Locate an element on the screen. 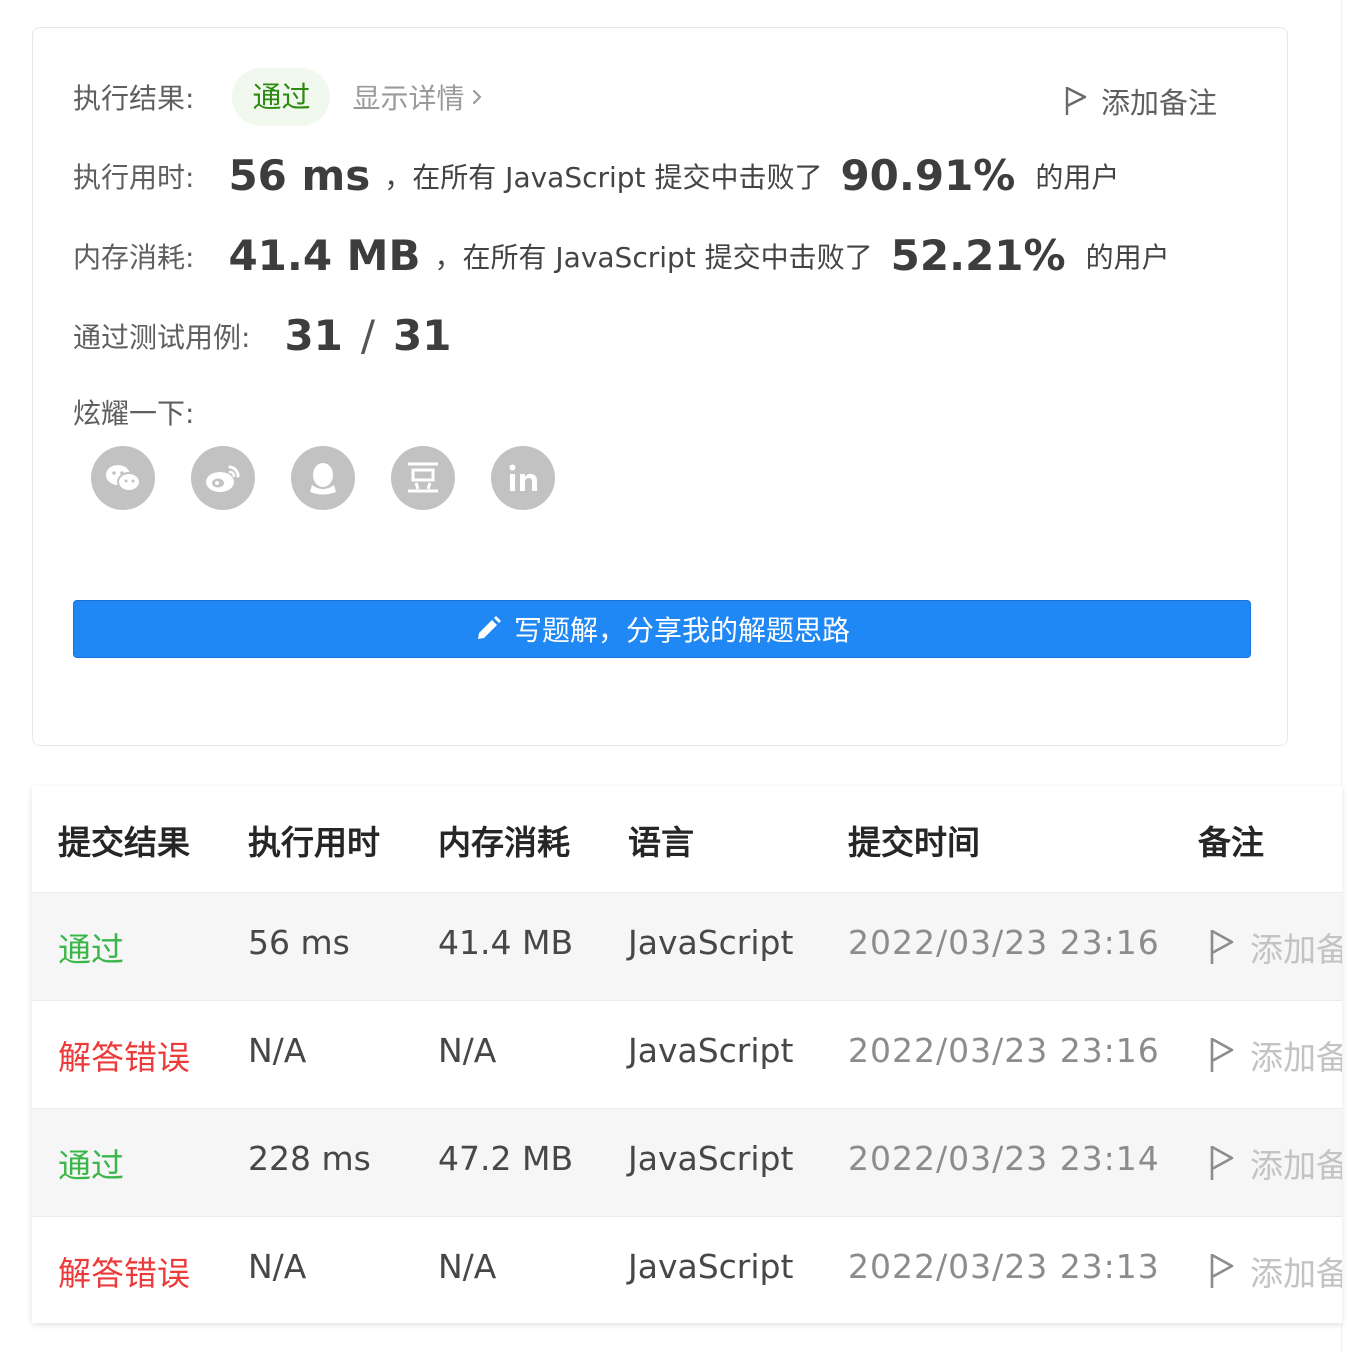 Image resolution: width=1354 pixels, height=1354 pixels. testcases-total: 31 is located at coordinates (422, 335).